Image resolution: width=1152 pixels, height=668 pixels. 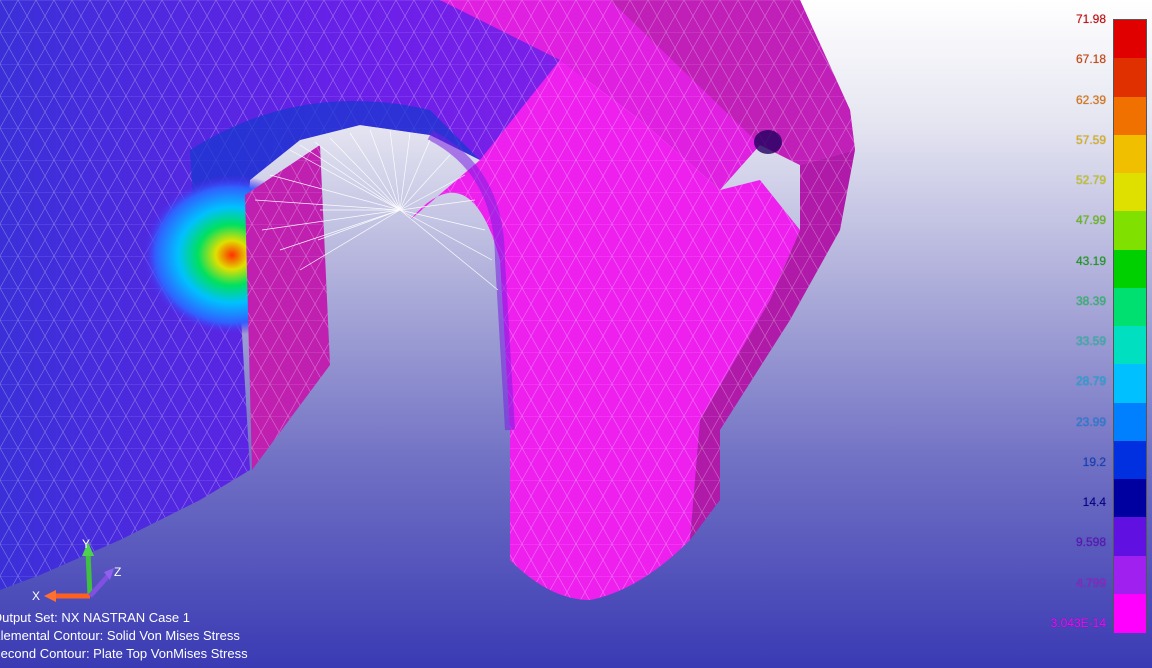 I want to click on legend-value-label: 23.99, so click(x=1090, y=421).